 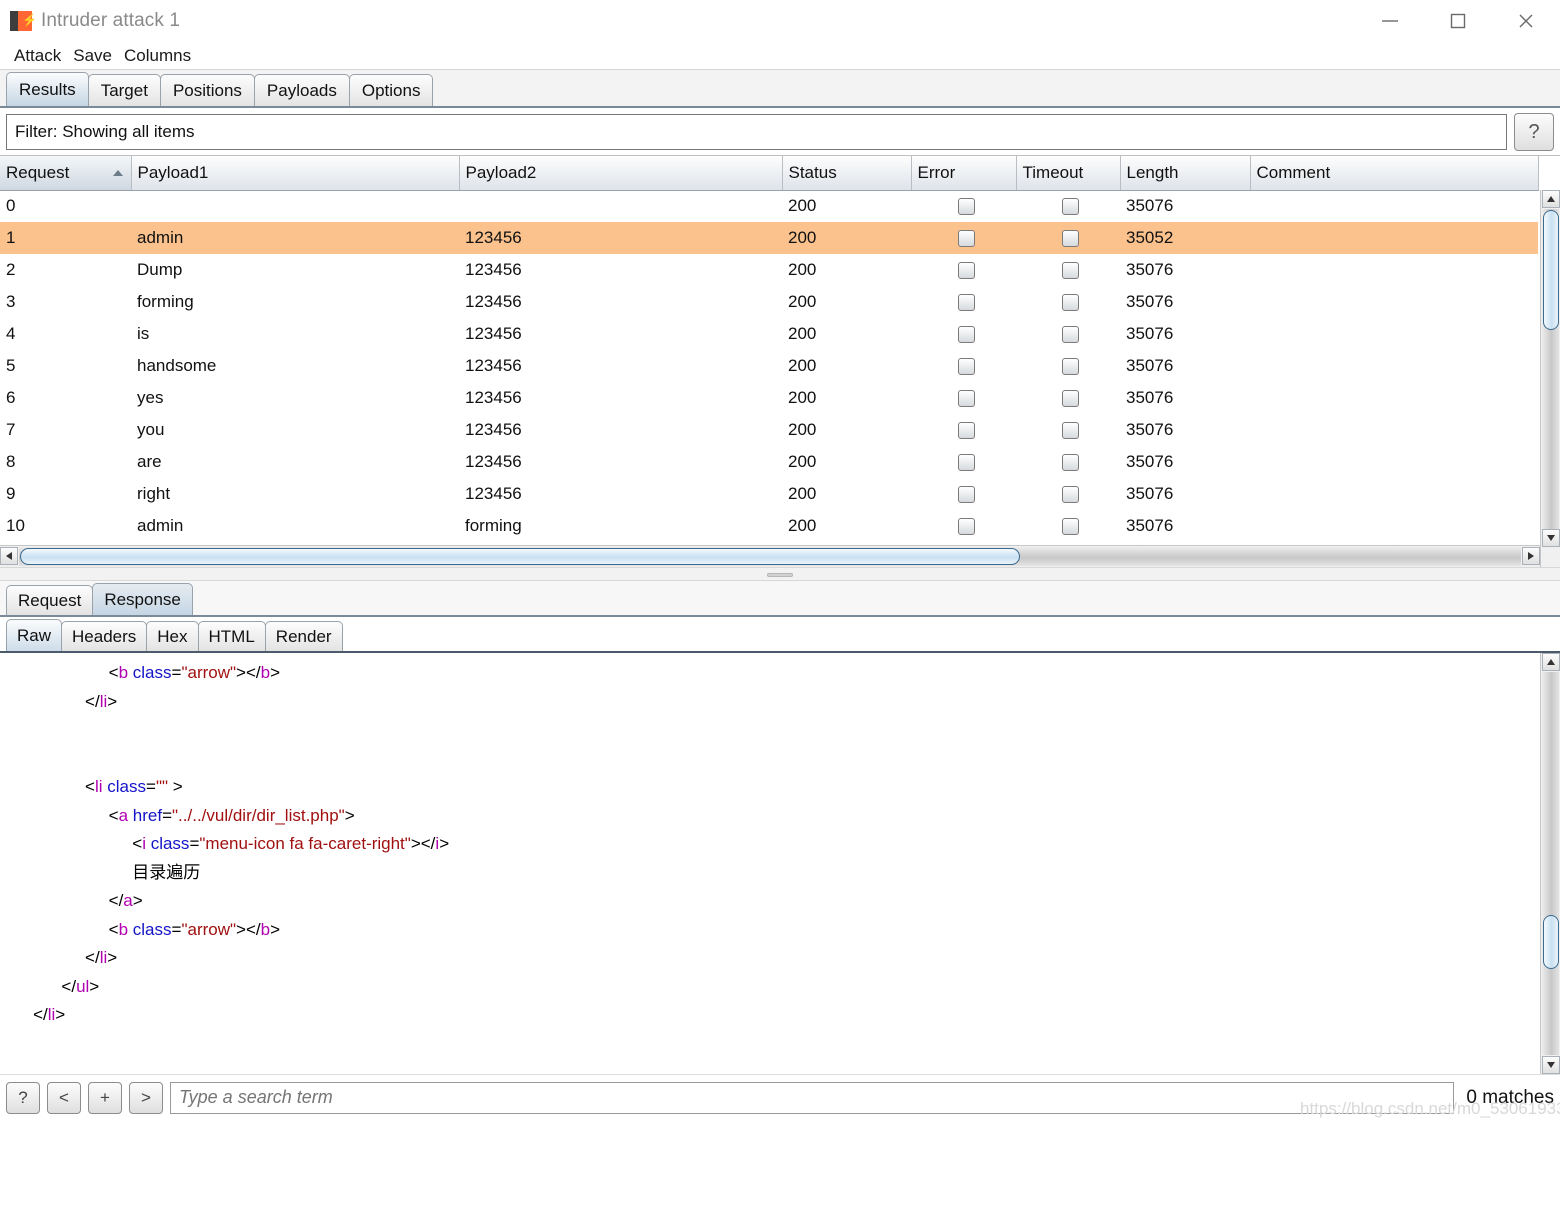 I want to click on response-scroll-up-icon, so click(x=1551, y=662).